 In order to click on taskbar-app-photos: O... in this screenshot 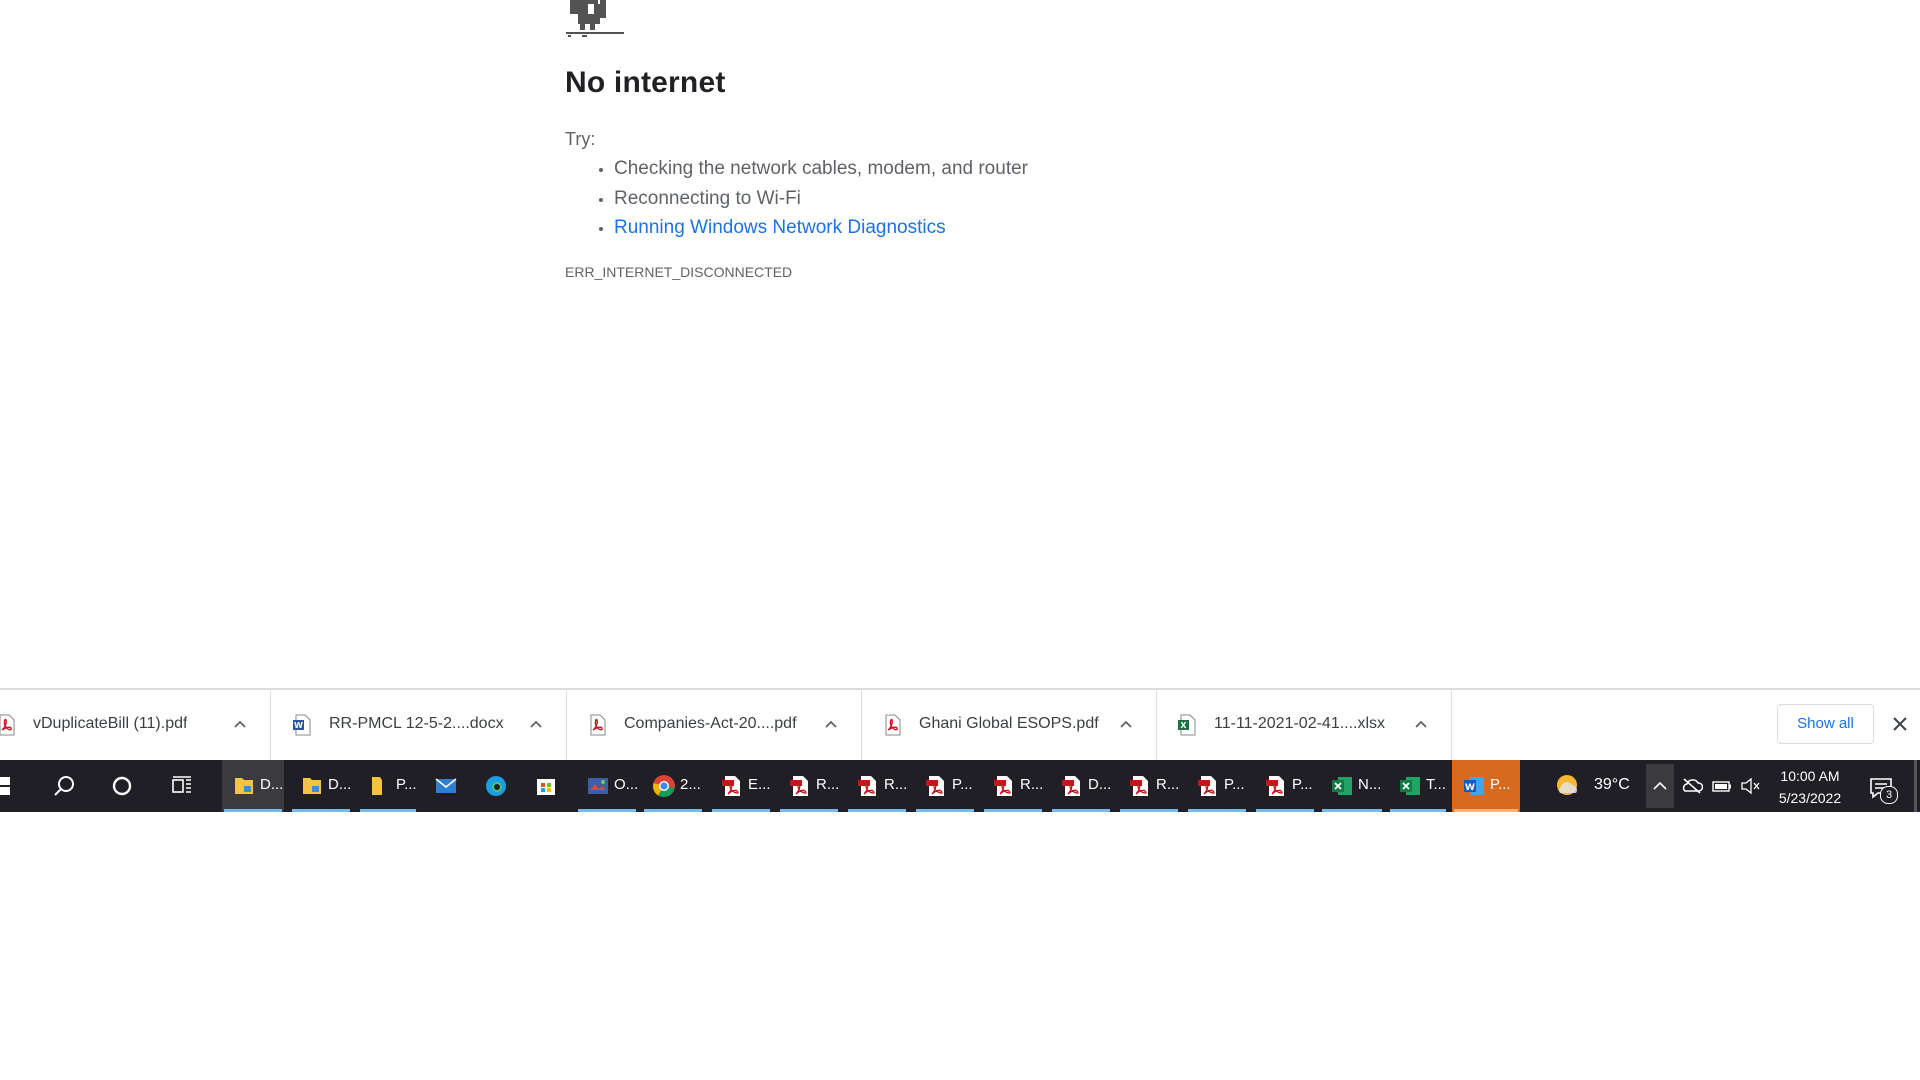, I will do `click(607, 786)`.